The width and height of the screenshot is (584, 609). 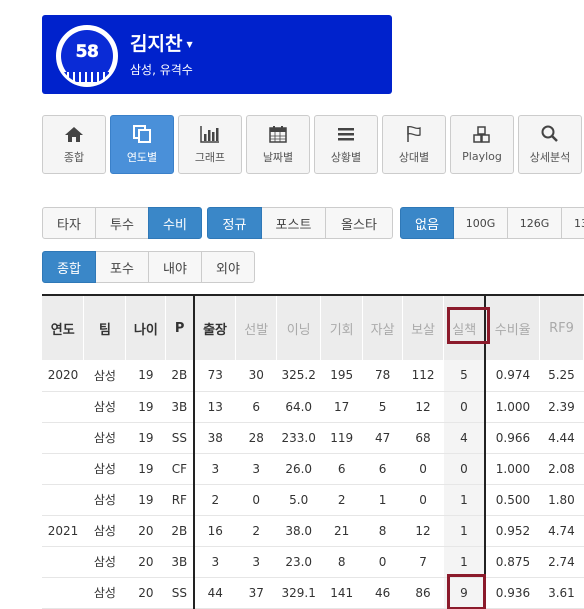 What do you see at coordinates (256, 500) in the screenshot?
I see `cell-starts: 0` at bounding box center [256, 500].